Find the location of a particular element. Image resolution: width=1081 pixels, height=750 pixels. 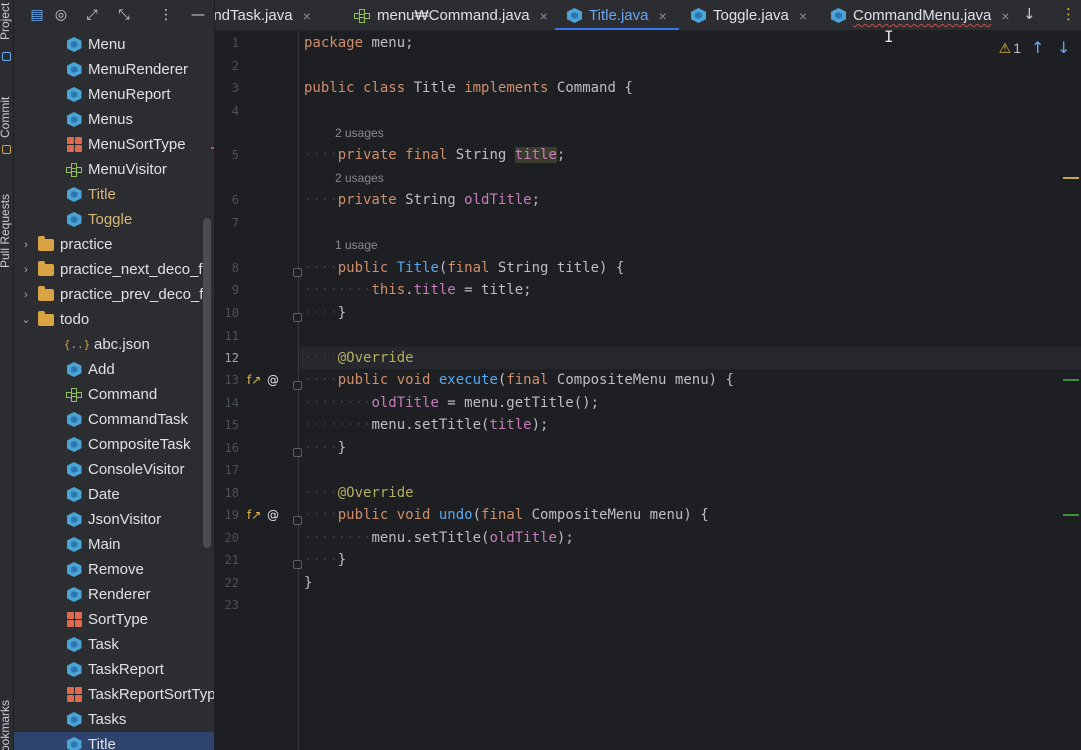

line-number: 20 is located at coordinates (227, 538).